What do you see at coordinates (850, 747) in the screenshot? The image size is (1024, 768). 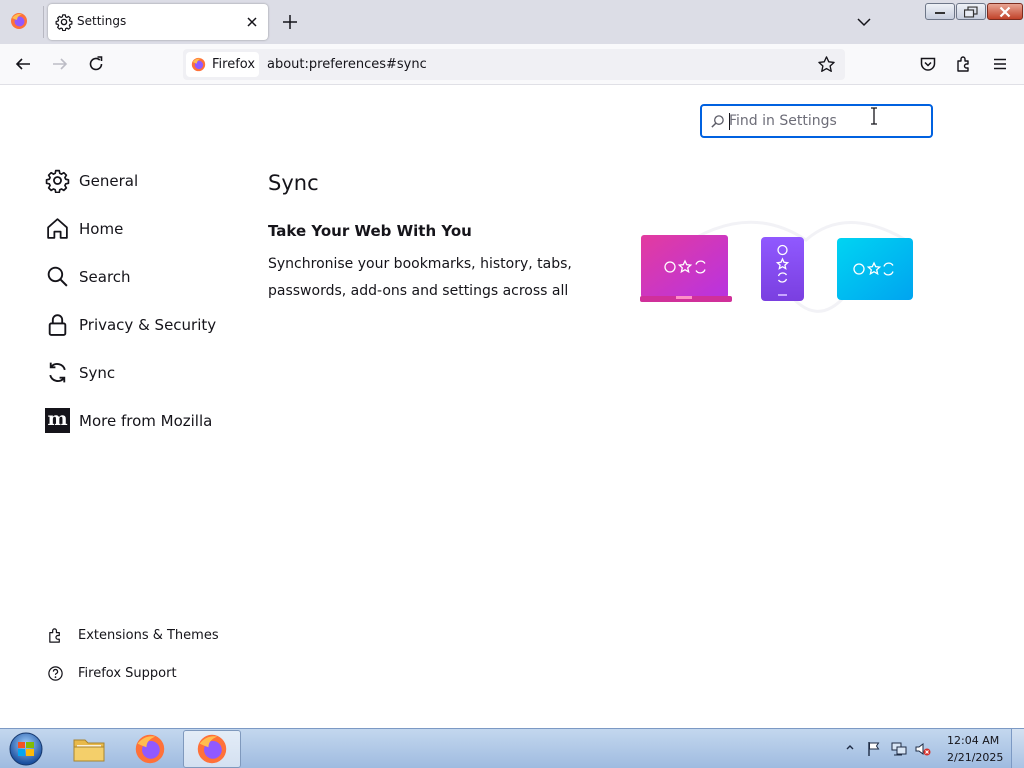 I see `show-hidden-icons-chevron-icon` at bounding box center [850, 747].